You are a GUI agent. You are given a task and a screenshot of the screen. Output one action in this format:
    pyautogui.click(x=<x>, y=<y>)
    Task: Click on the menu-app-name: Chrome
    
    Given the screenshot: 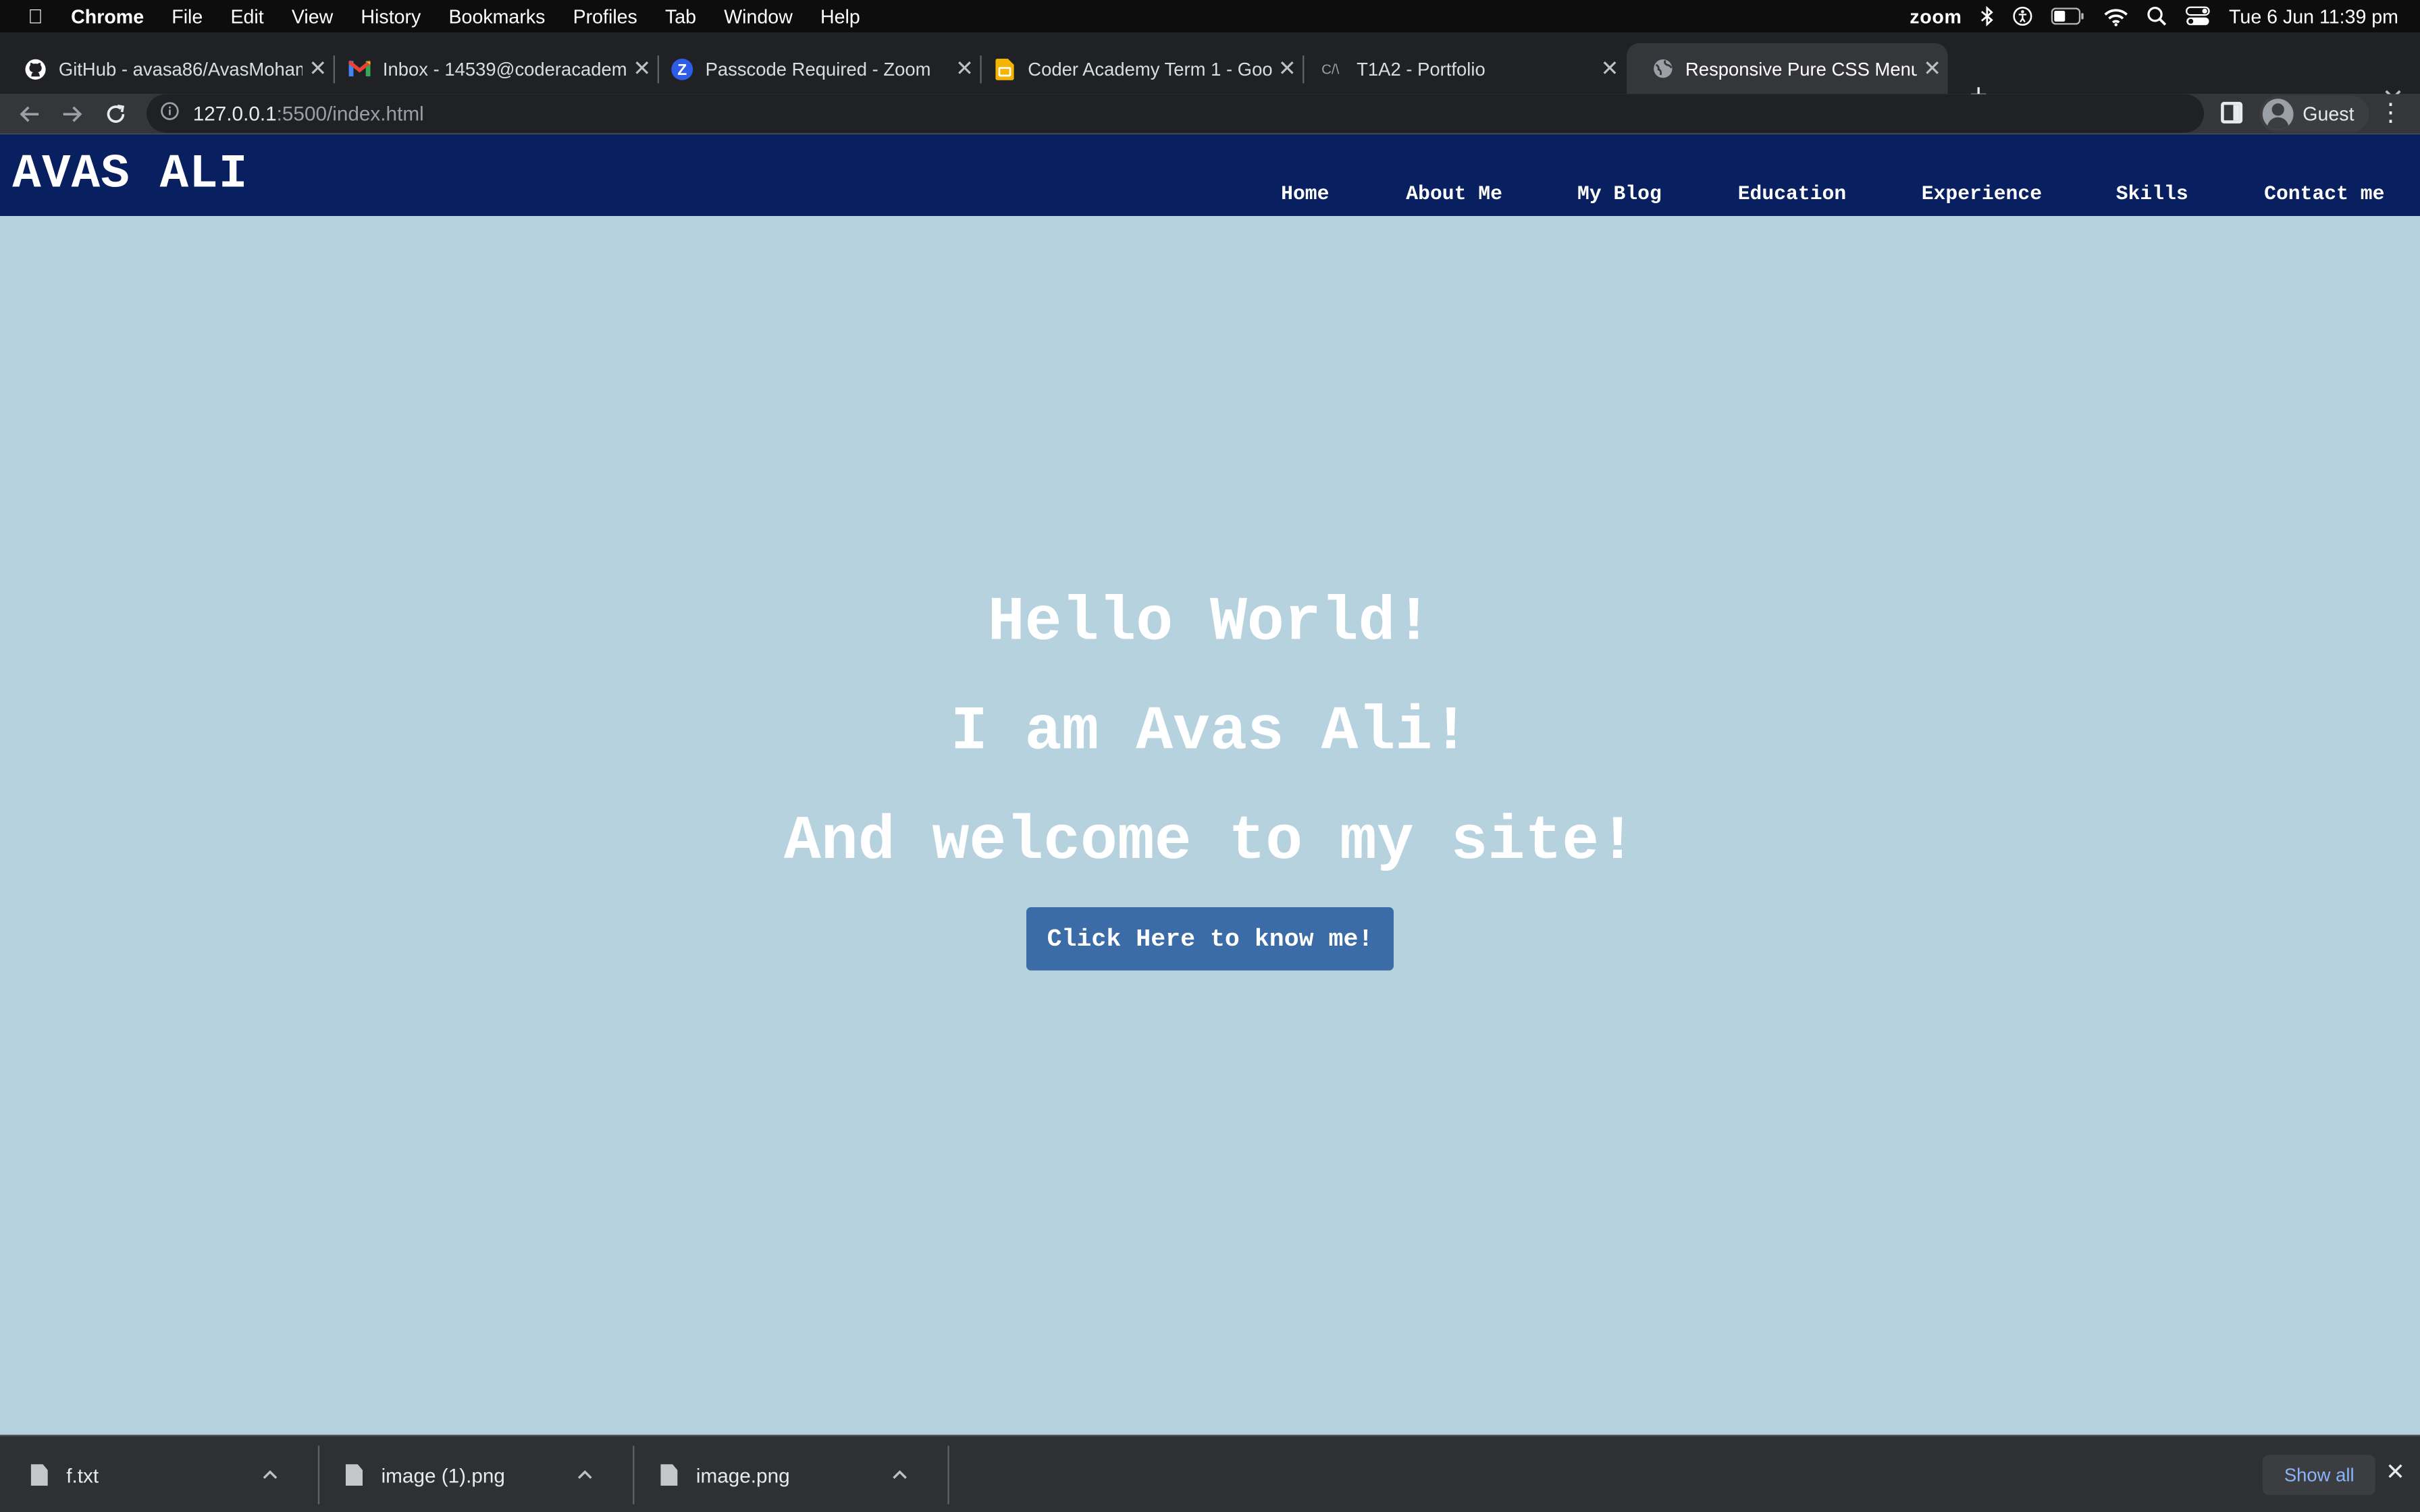 What is the action you would take?
    pyautogui.click(x=114, y=16)
    